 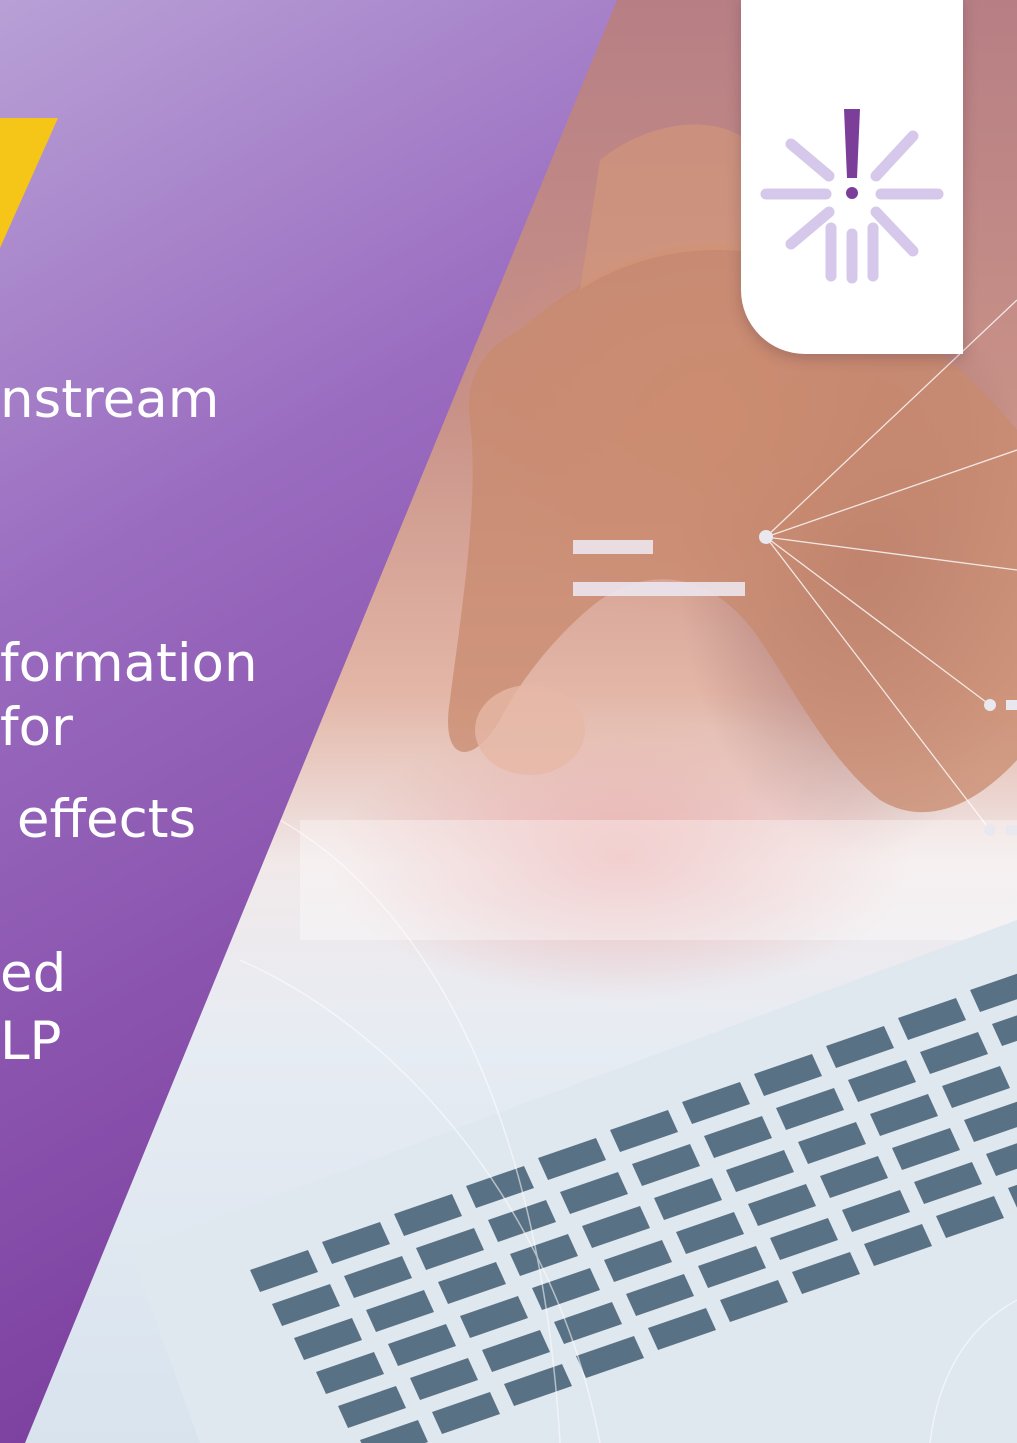 What do you see at coordinates (31, 1041) in the screenshot?
I see `text-line-6: LP` at bounding box center [31, 1041].